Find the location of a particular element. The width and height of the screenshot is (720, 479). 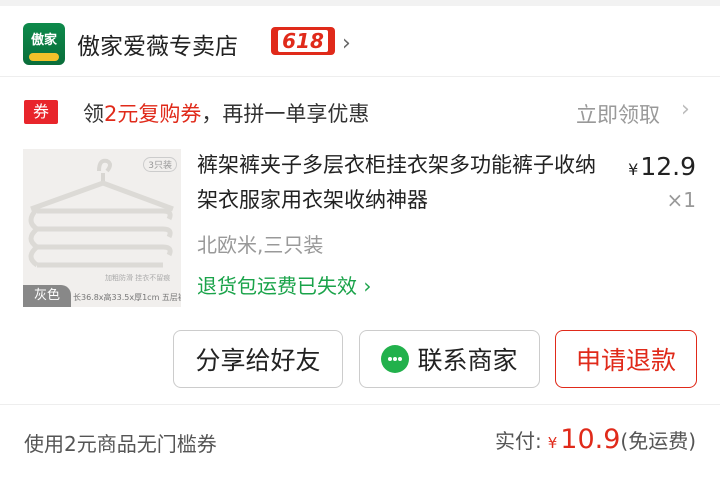

price-value: 12.9 is located at coordinates (668, 166).